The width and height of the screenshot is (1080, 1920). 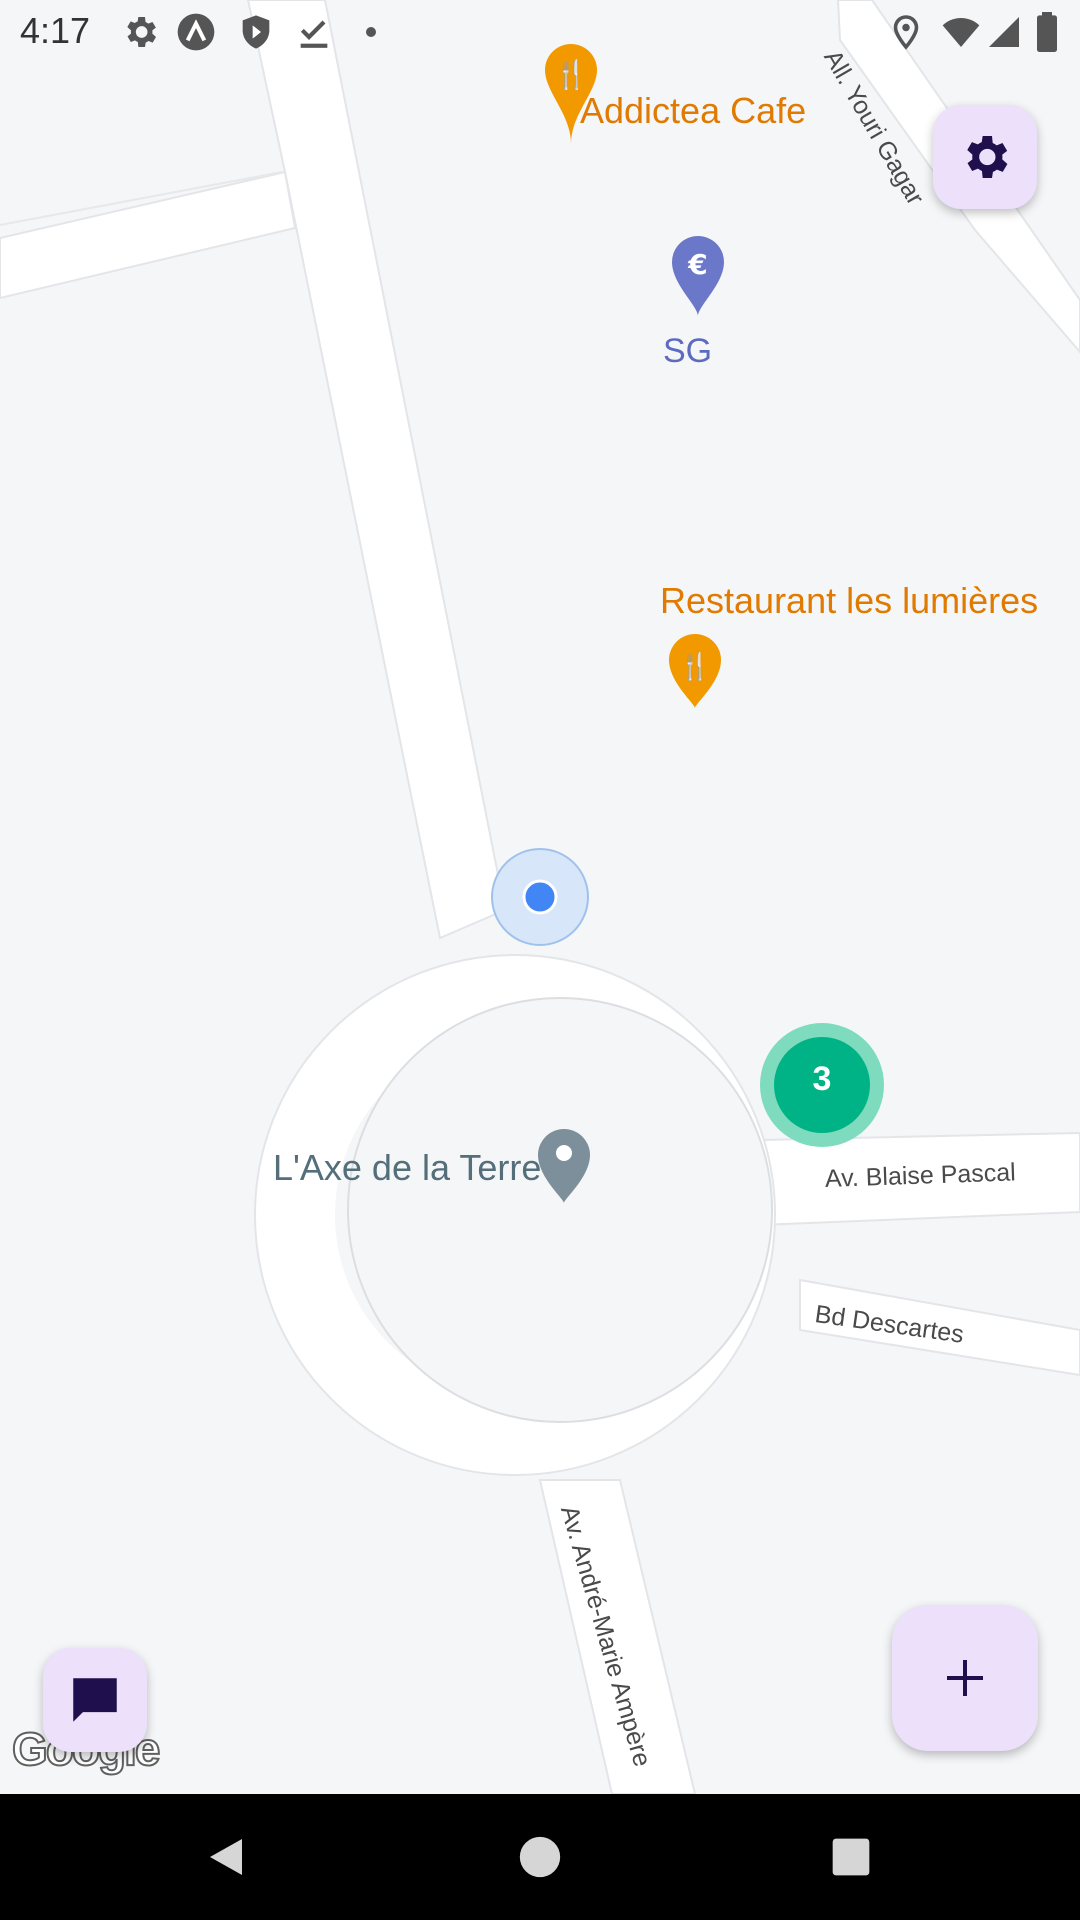 What do you see at coordinates (407, 1168) in the screenshot?
I see `poi-label-axe-de-la-terre: L'Axe de la Terre` at bounding box center [407, 1168].